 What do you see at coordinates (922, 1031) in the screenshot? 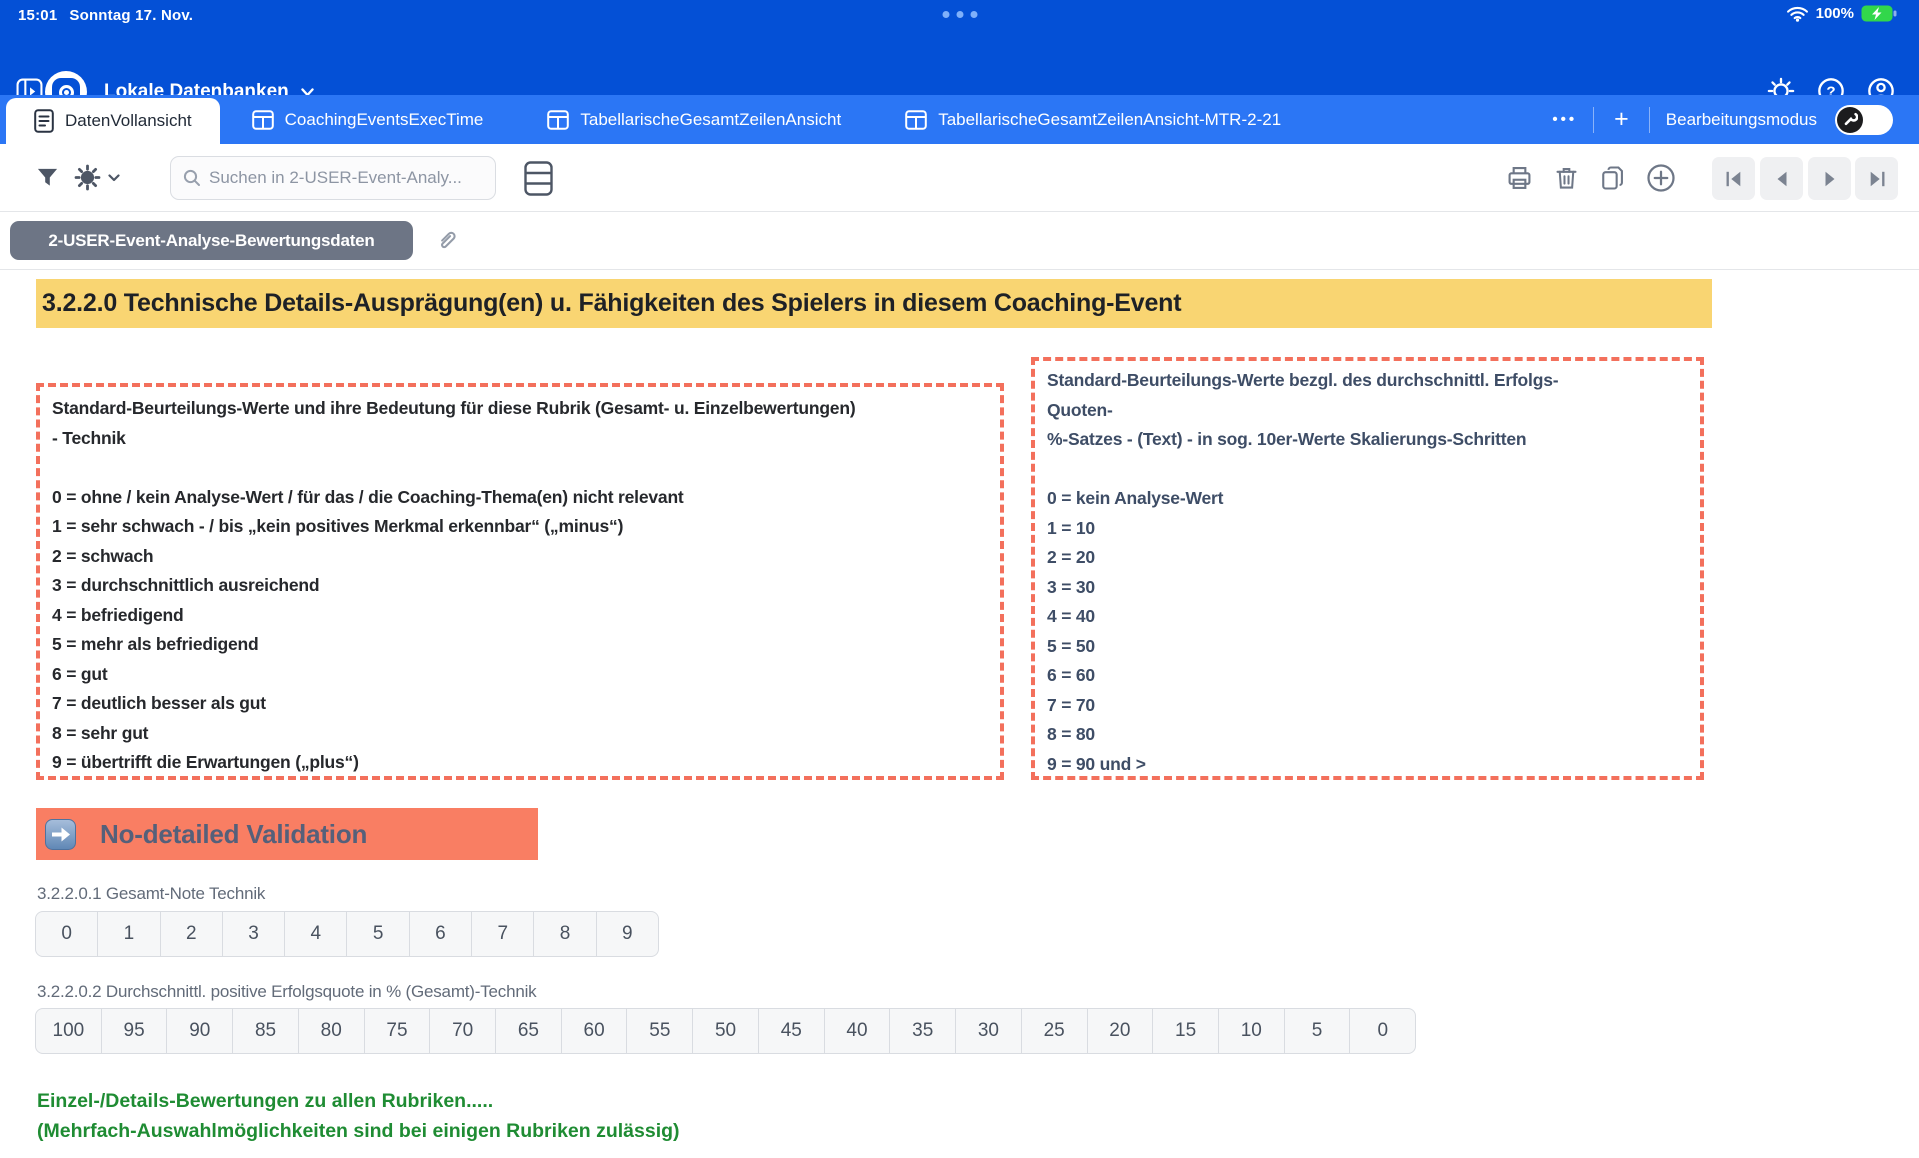
I see `percentage-option: 35` at bounding box center [922, 1031].